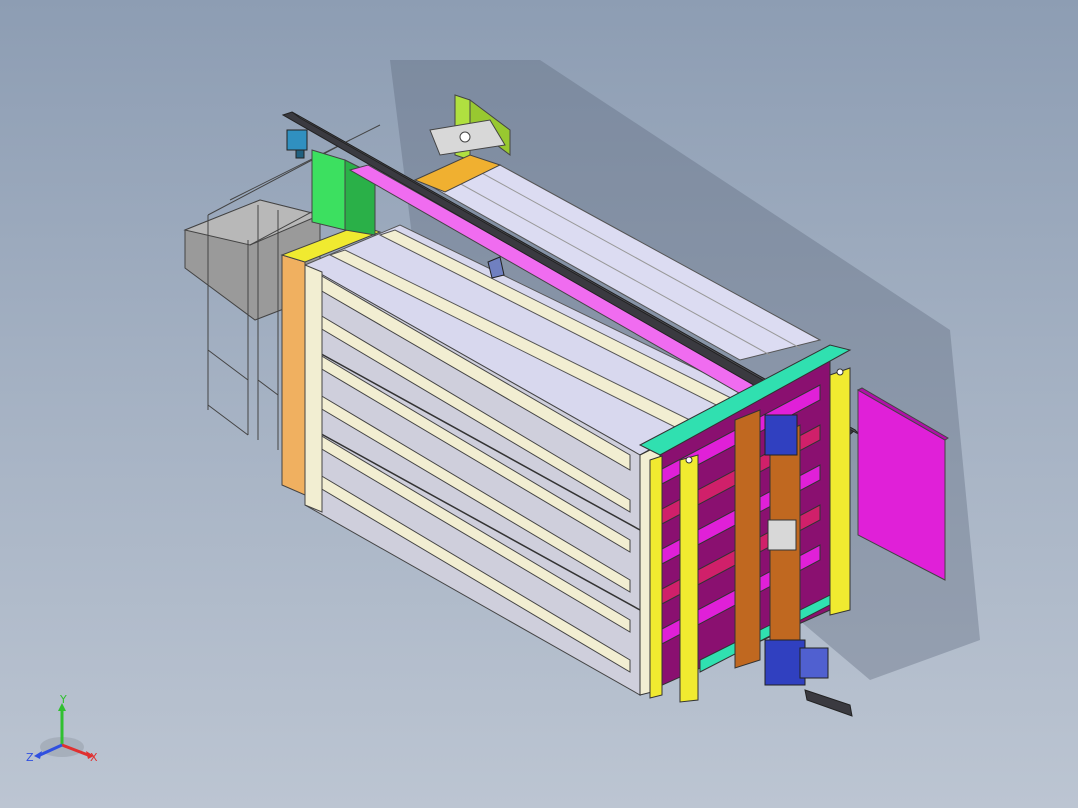  I want to click on bottom-guide-rail, so click(828, 703).